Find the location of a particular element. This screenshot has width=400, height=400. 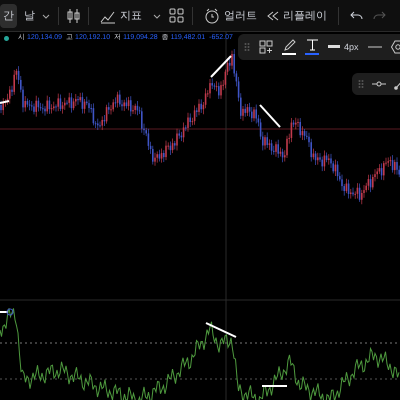

line-style-icon is located at coordinates (375, 47).